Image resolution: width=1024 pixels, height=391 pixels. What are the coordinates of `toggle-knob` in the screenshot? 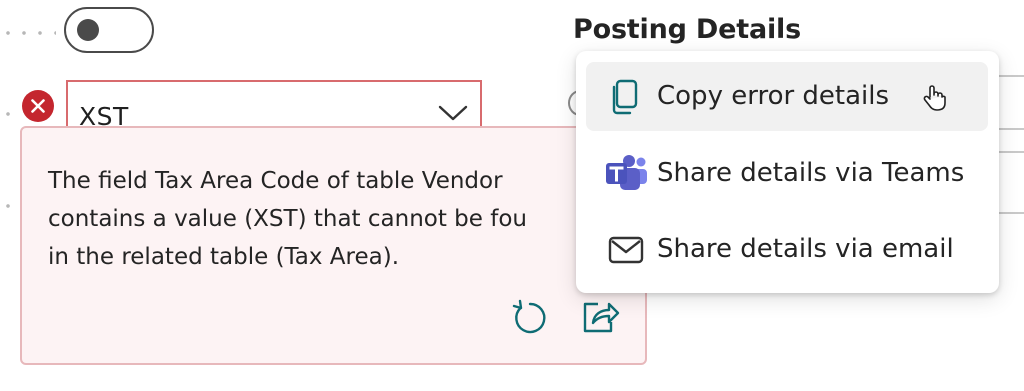 It's located at (88, 30).